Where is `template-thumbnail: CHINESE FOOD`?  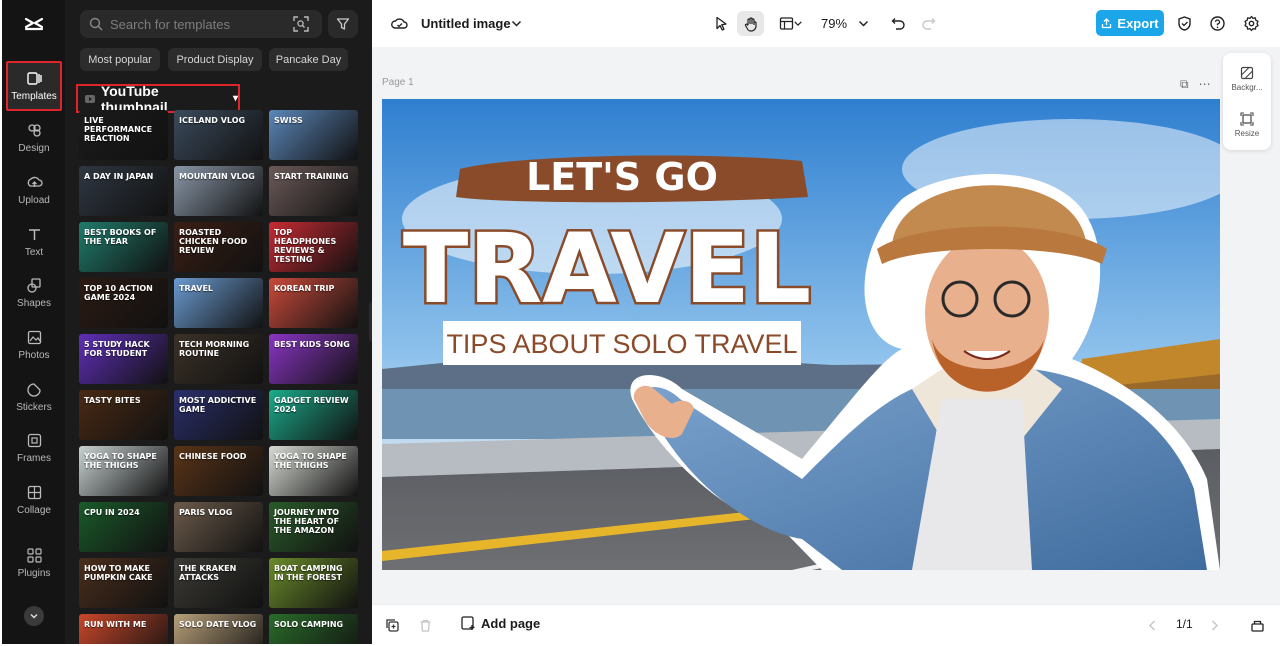
template-thumbnail: CHINESE FOOD is located at coordinates (218, 471).